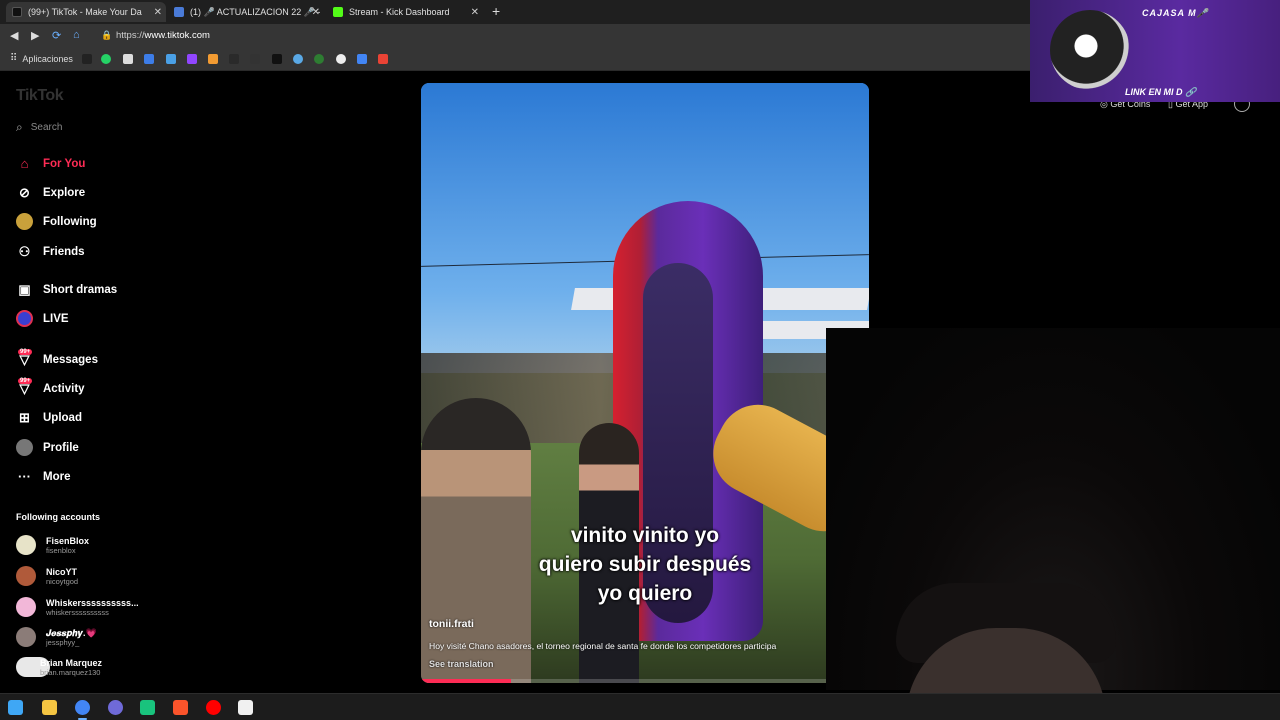 The width and height of the screenshot is (1280, 720). What do you see at coordinates (645, 535) in the screenshot?
I see `caption-line: vinito vinito yo` at bounding box center [645, 535].